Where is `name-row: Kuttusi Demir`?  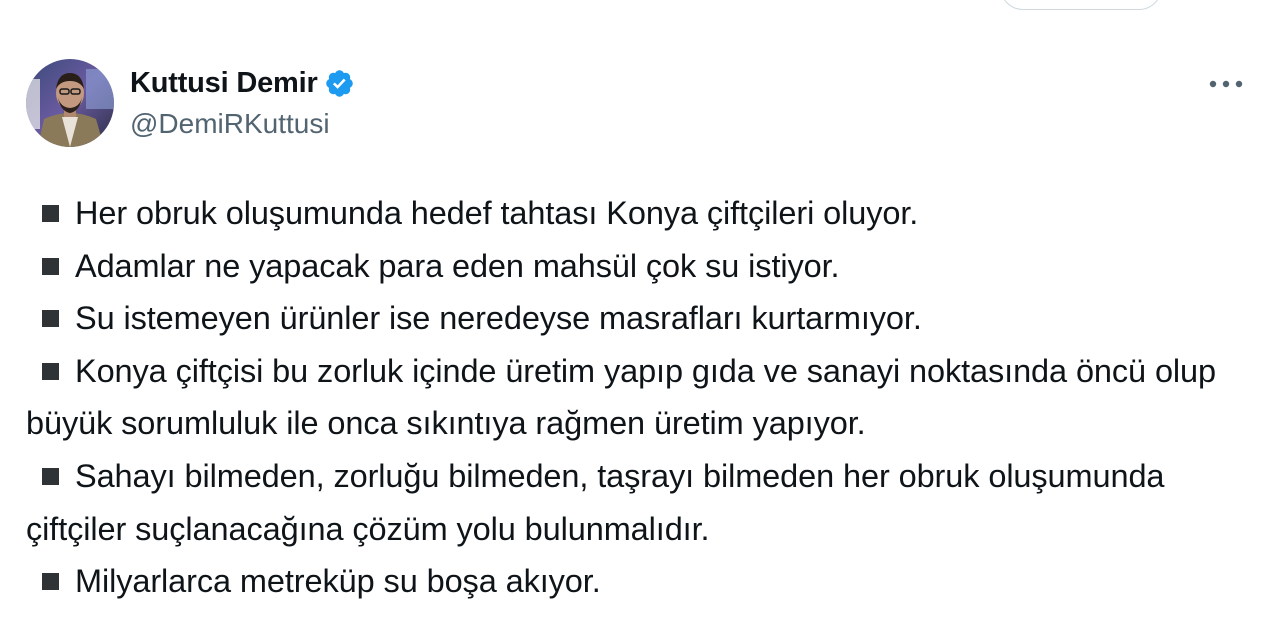 name-row: Kuttusi Demir is located at coordinates (242, 83).